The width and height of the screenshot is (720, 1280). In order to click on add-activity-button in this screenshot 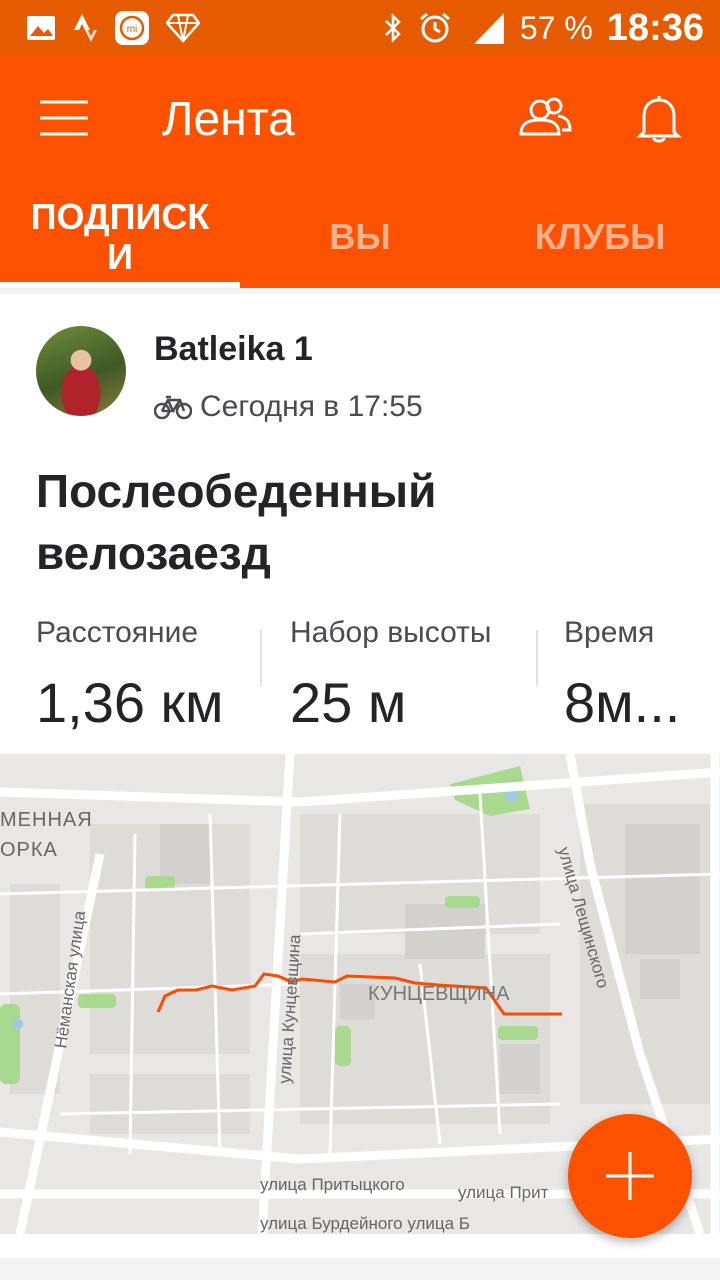, I will do `click(630, 1176)`.